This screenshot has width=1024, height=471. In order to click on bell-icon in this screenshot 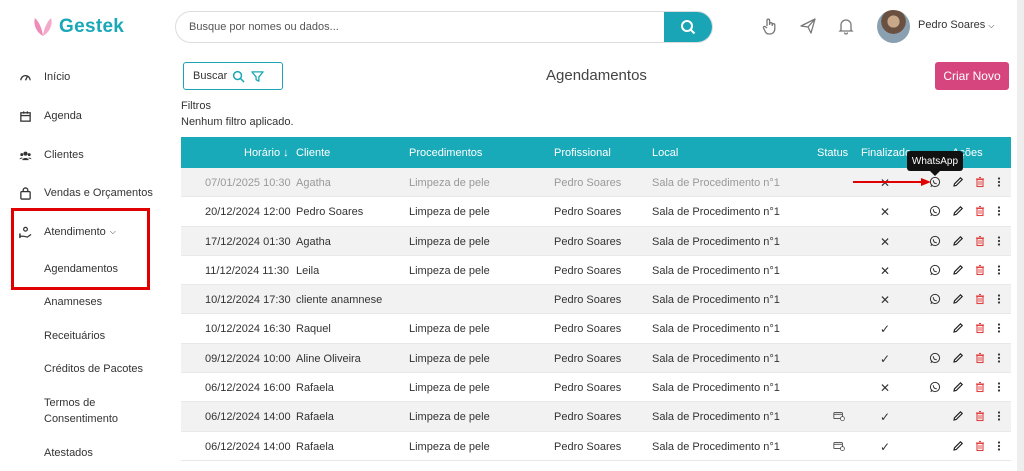, I will do `click(846, 26)`.